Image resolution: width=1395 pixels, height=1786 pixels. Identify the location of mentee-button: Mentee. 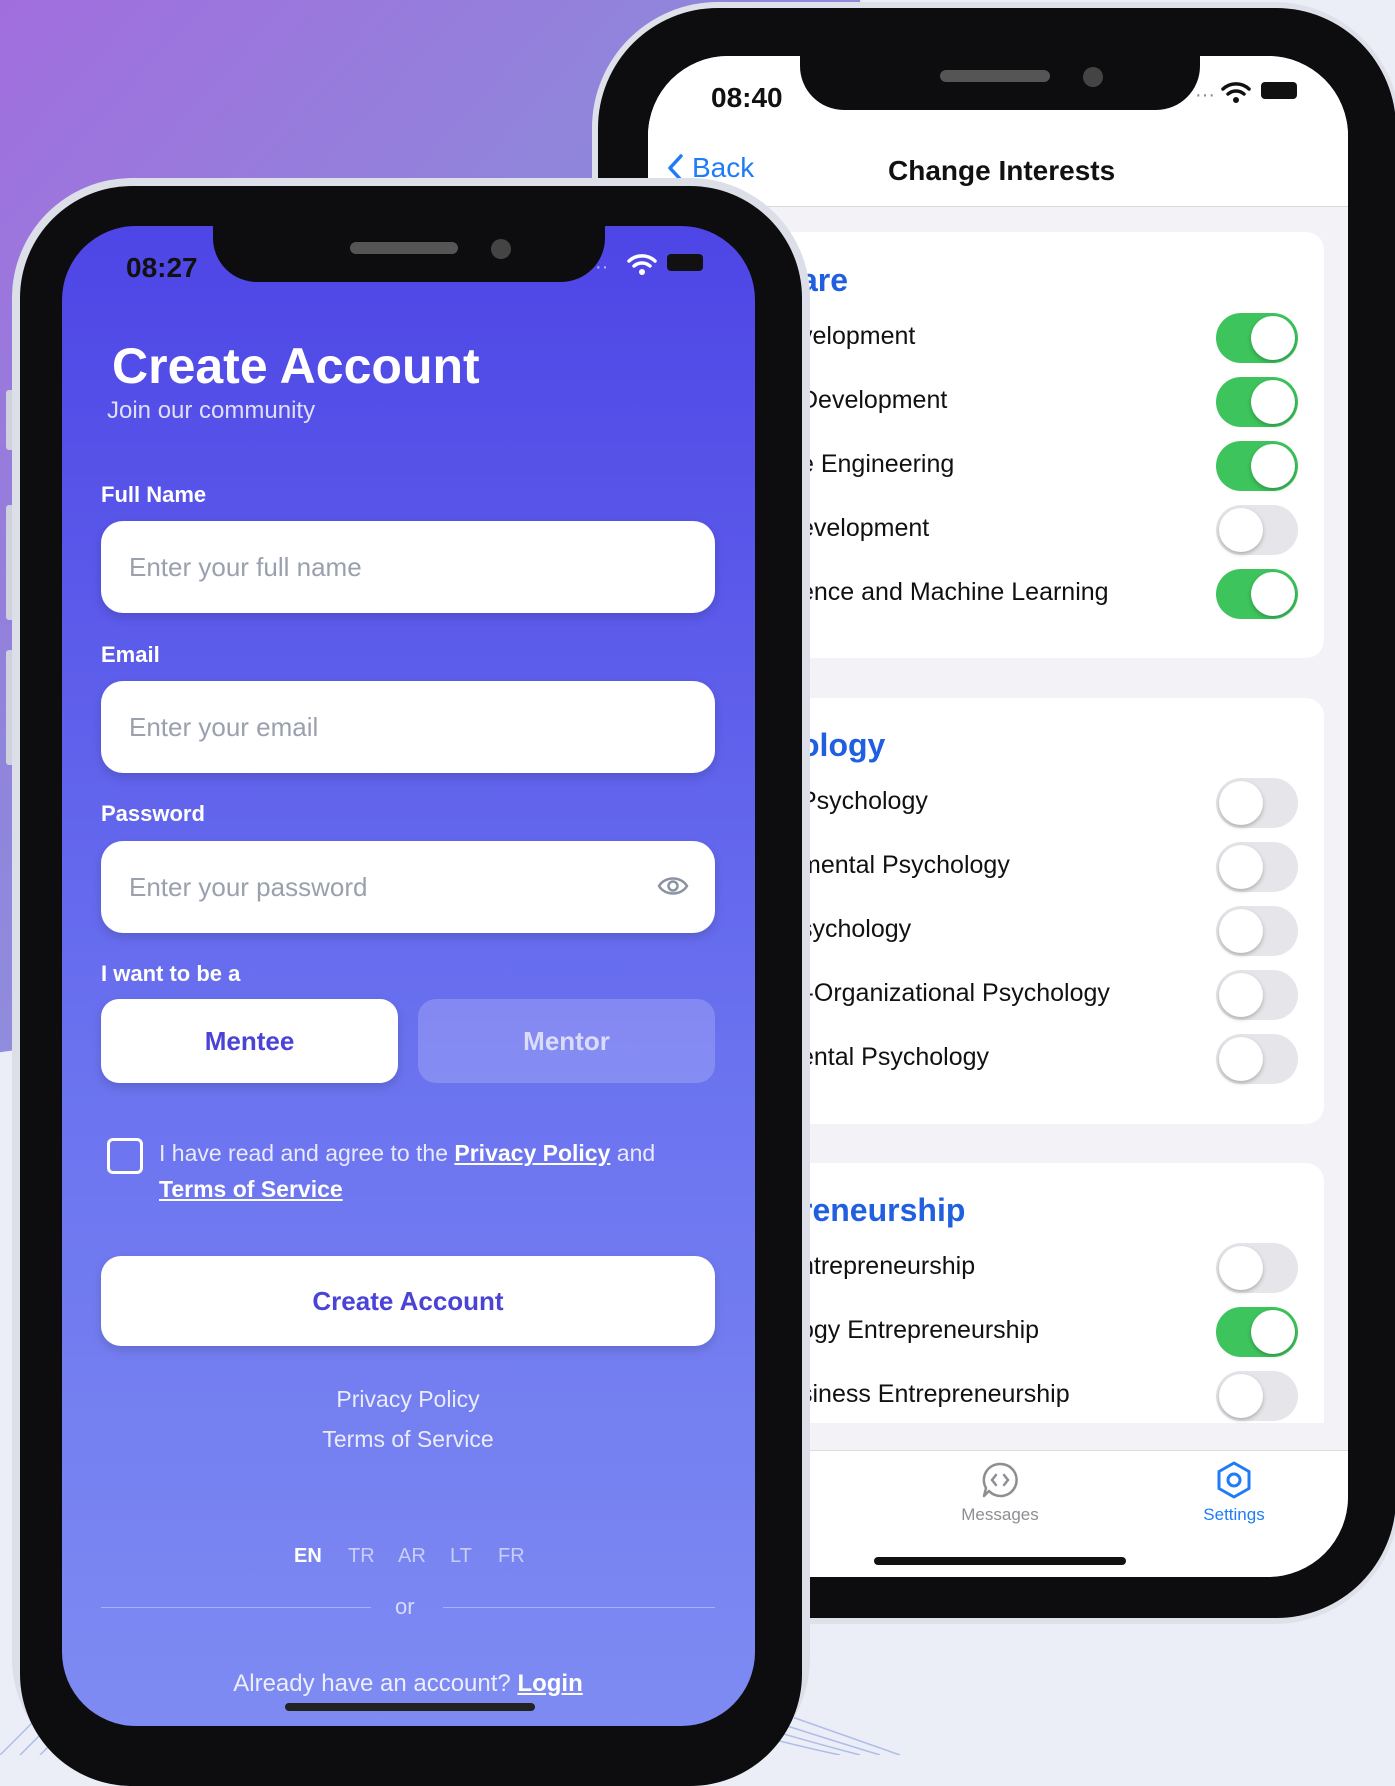
(249, 1041).